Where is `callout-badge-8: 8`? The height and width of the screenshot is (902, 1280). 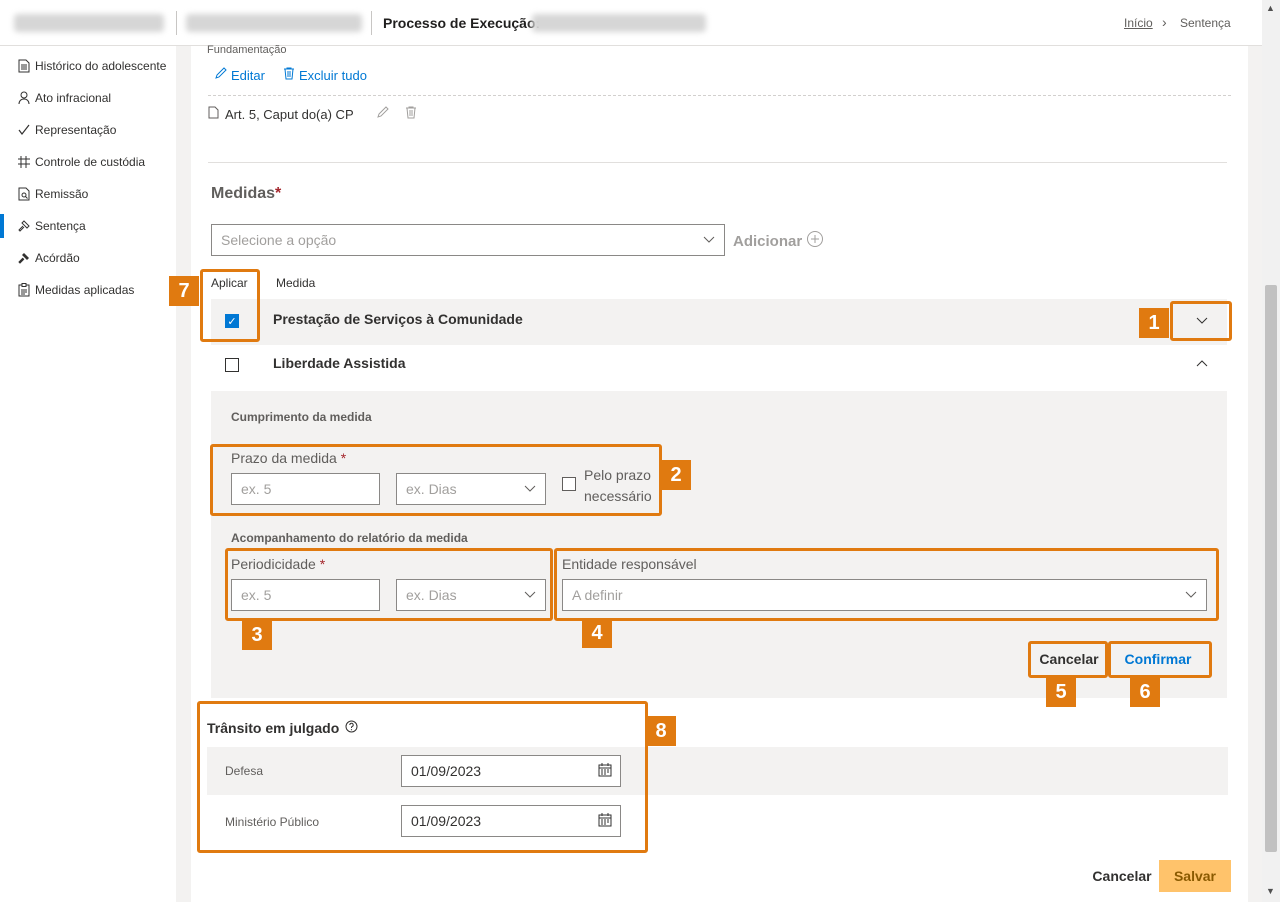 callout-badge-8: 8 is located at coordinates (661, 731).